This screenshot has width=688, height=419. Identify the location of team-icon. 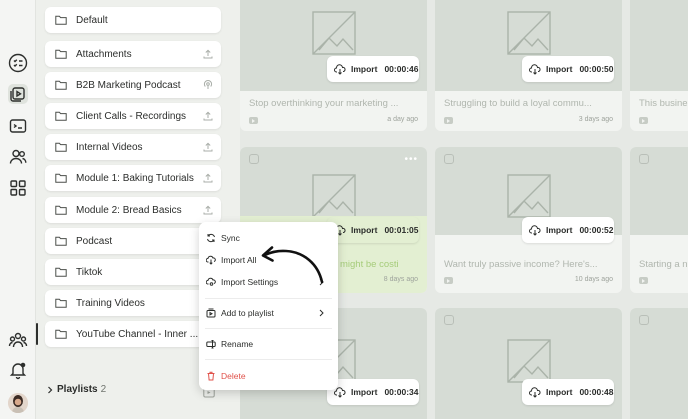
(18, 157).